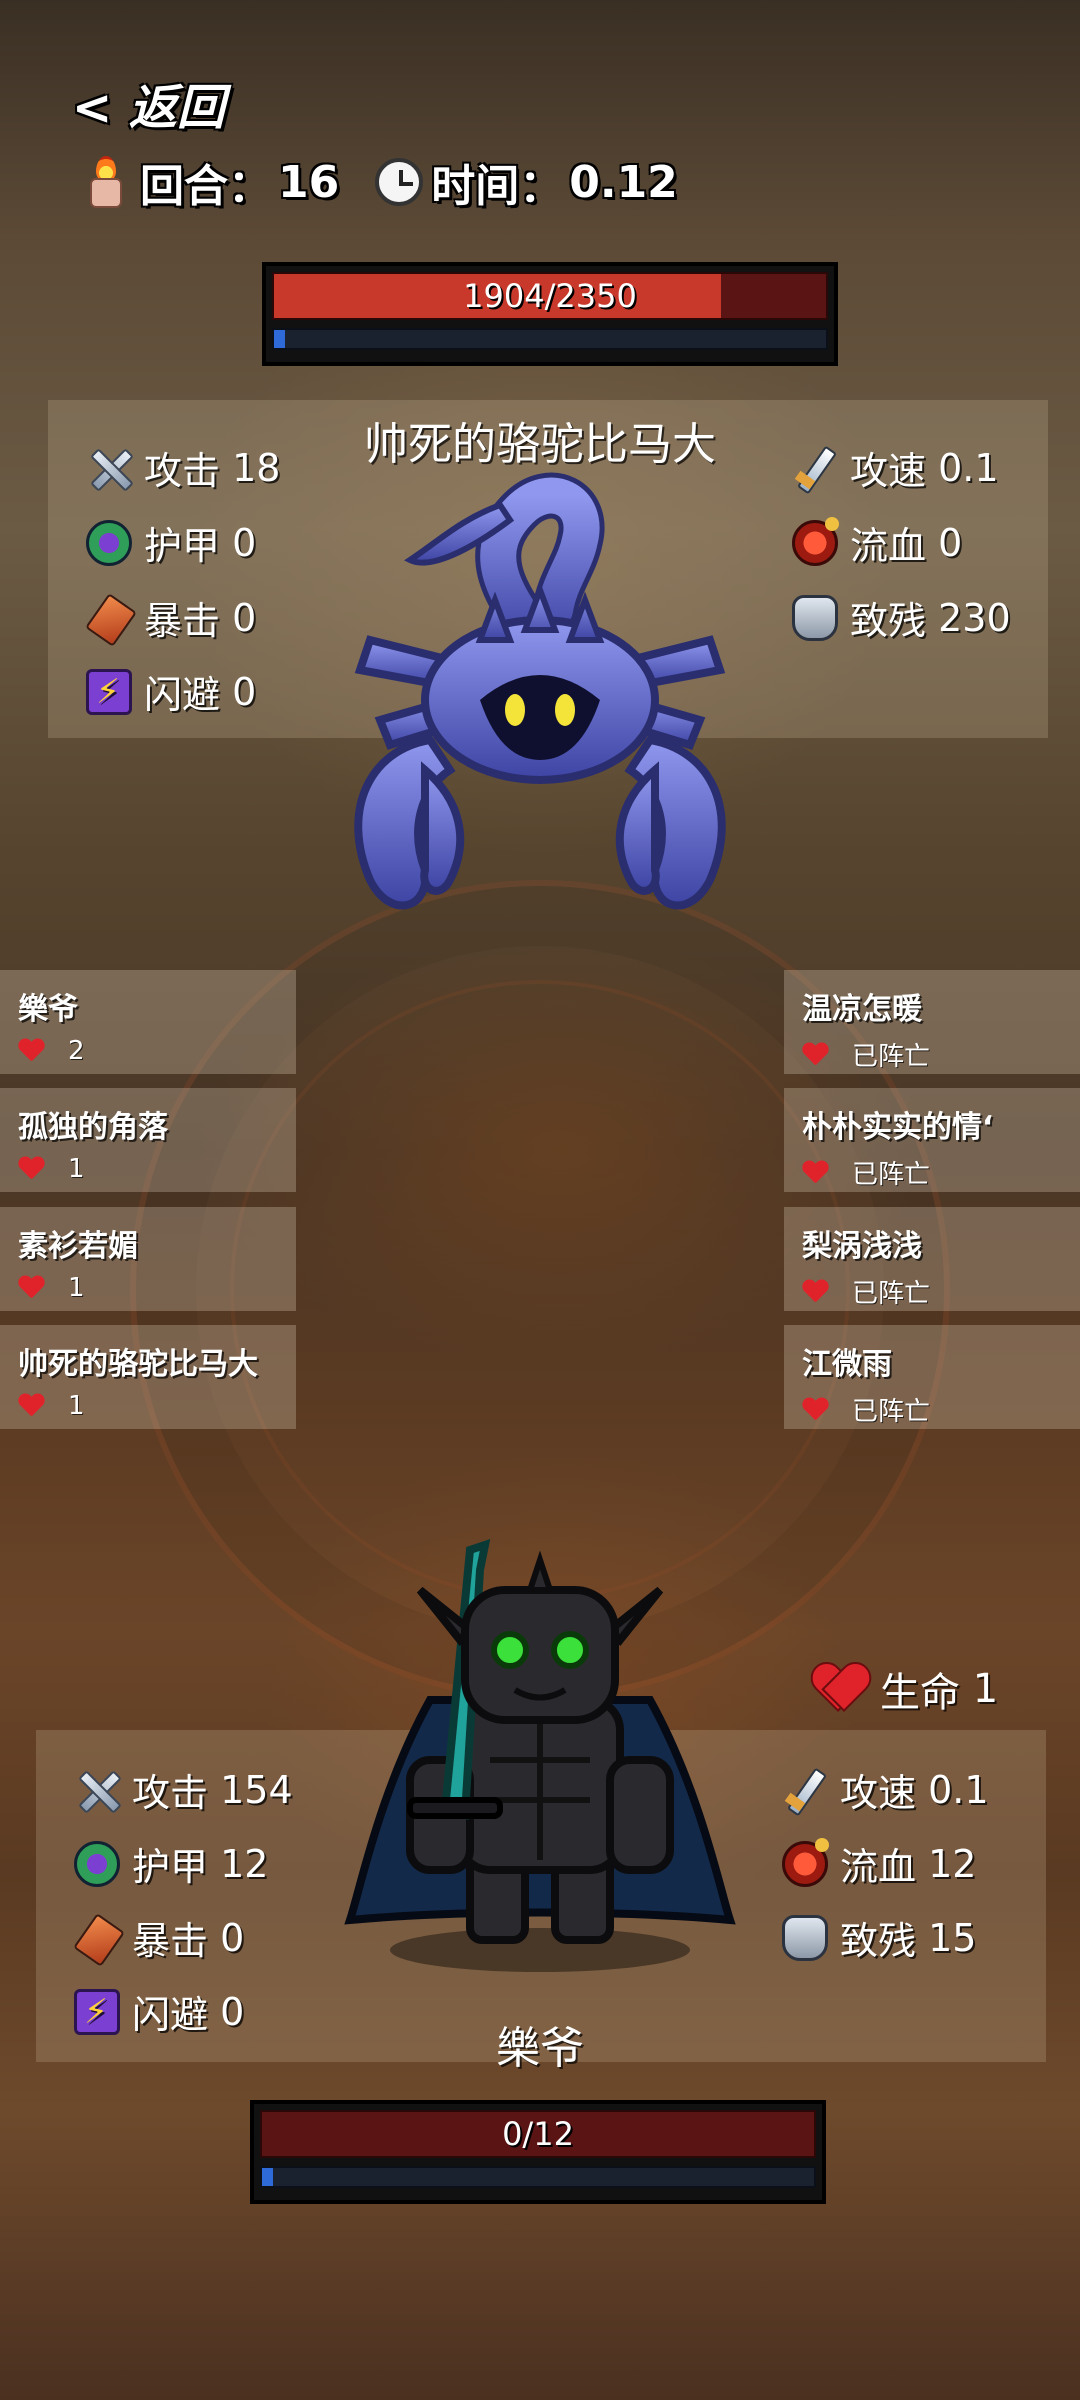  What do you see at coordinates (932, 1377) in the screenshot?
I see `player-tile: 江微雨 已阵亡` at bounding box center [932, 1377].